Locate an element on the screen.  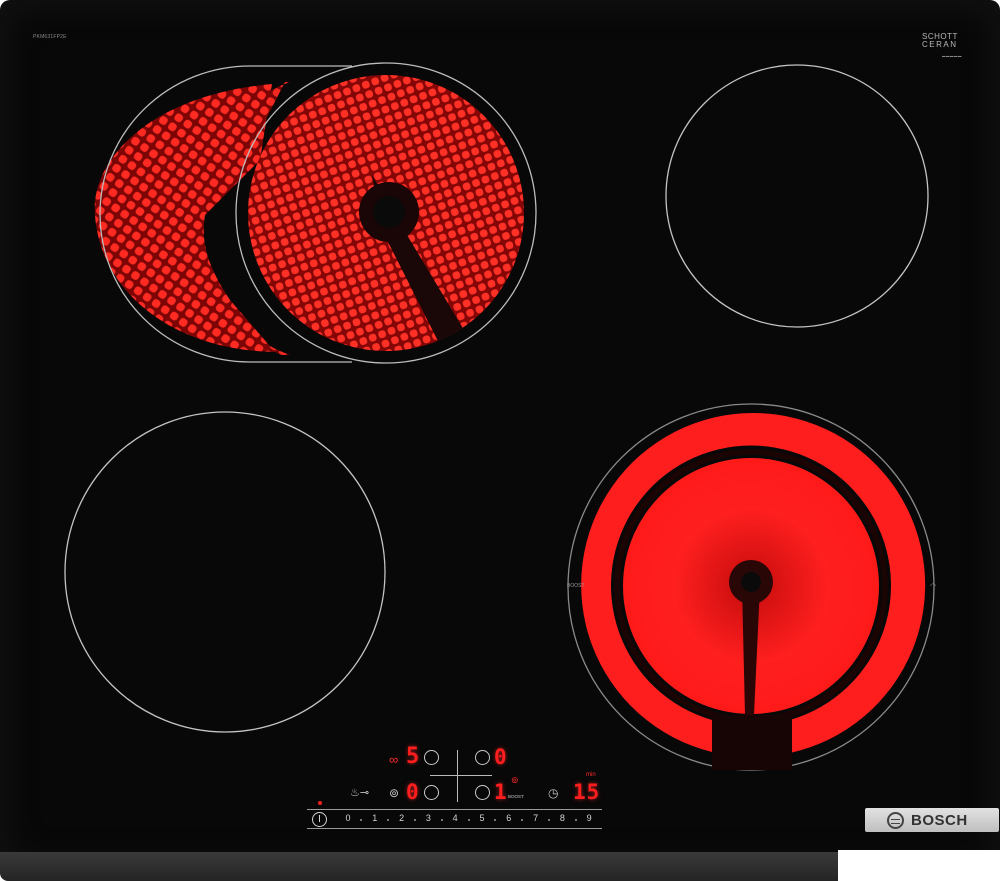
rear-right-level-display: 0 is located at coordinates (500, 757).